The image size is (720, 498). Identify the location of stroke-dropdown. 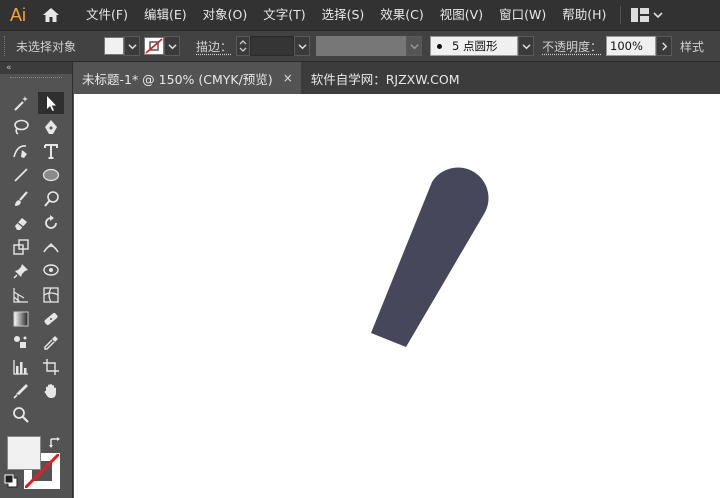
(172, 46).